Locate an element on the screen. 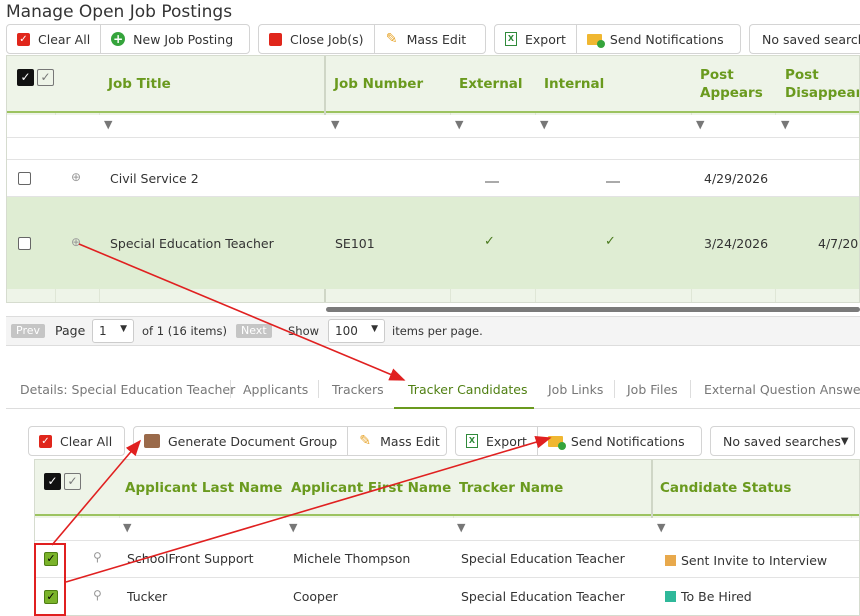 The width and height of the screenshot is (860, 616). post-disappears-cell: 4/7/2026 is located at coordinates (838, 243).